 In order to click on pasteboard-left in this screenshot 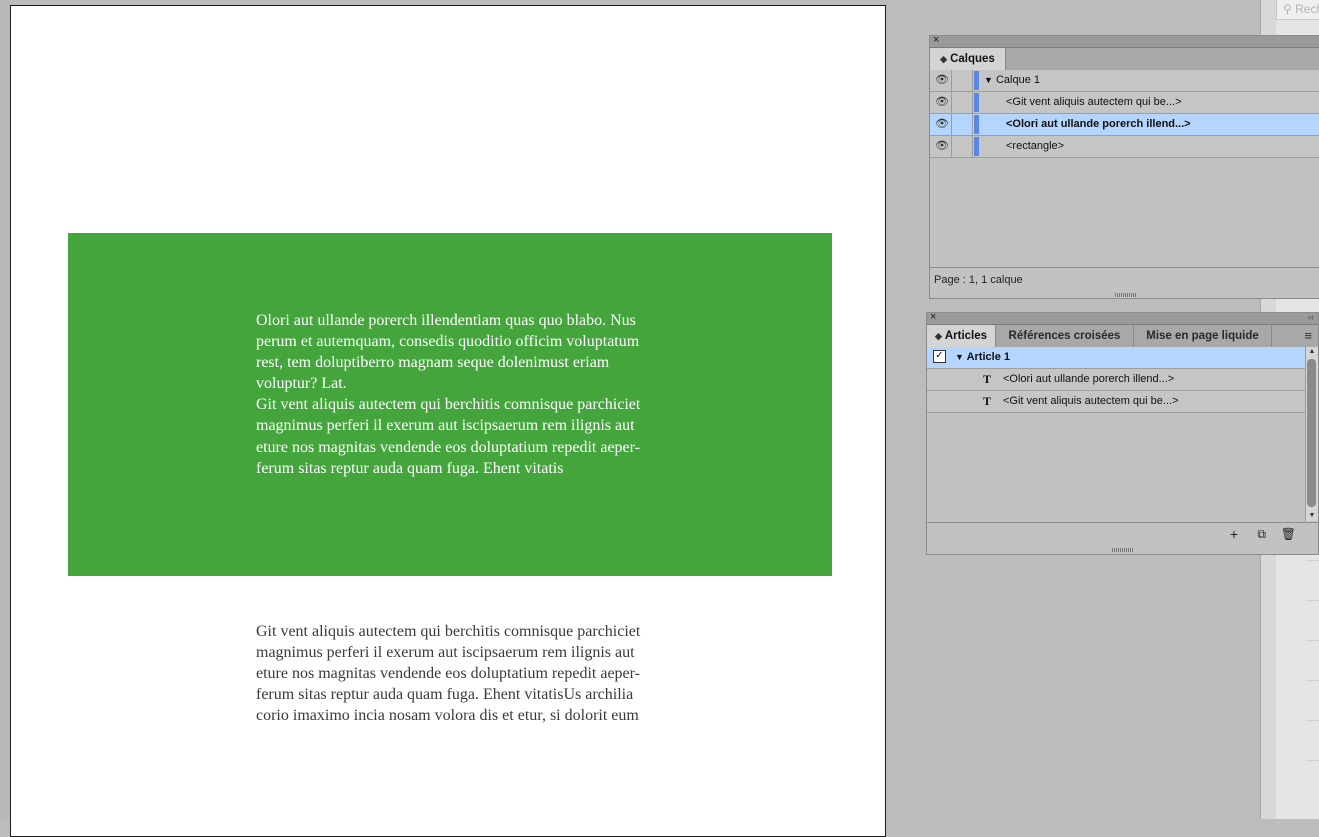, I will do `click(5, 409)`.